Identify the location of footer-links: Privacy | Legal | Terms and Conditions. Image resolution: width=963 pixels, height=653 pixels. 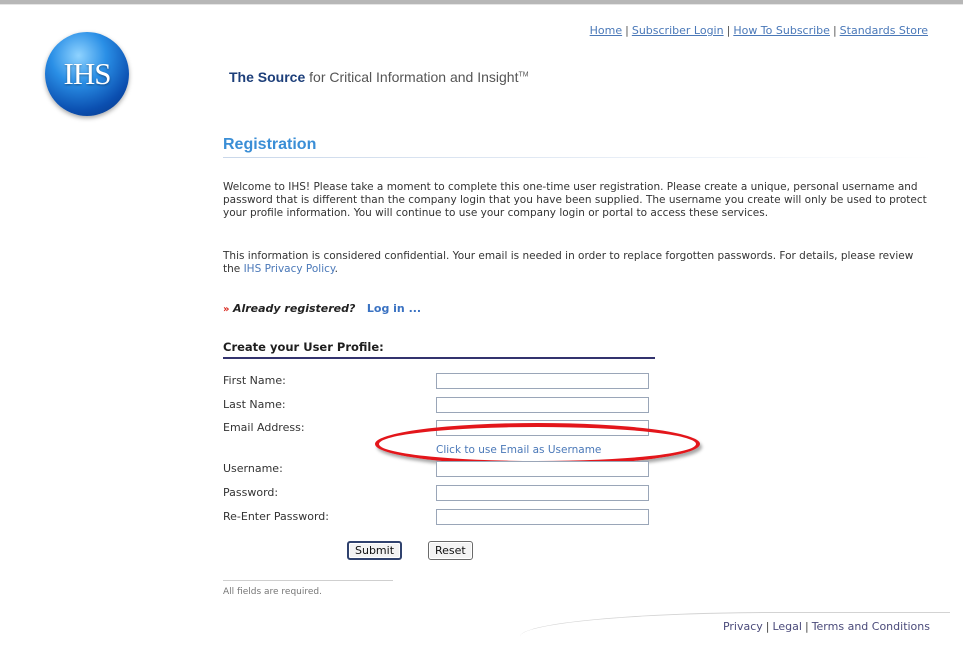
(826, 626).